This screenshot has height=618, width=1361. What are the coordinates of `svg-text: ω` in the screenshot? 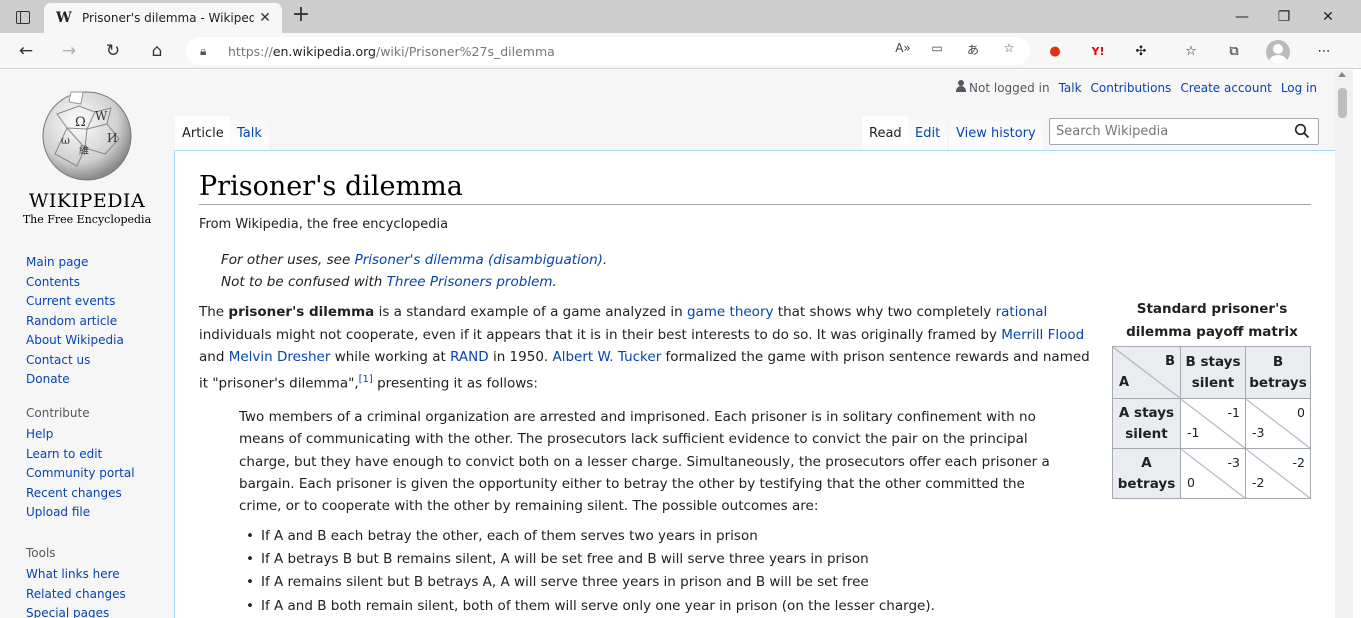 It's located at (65, 140).